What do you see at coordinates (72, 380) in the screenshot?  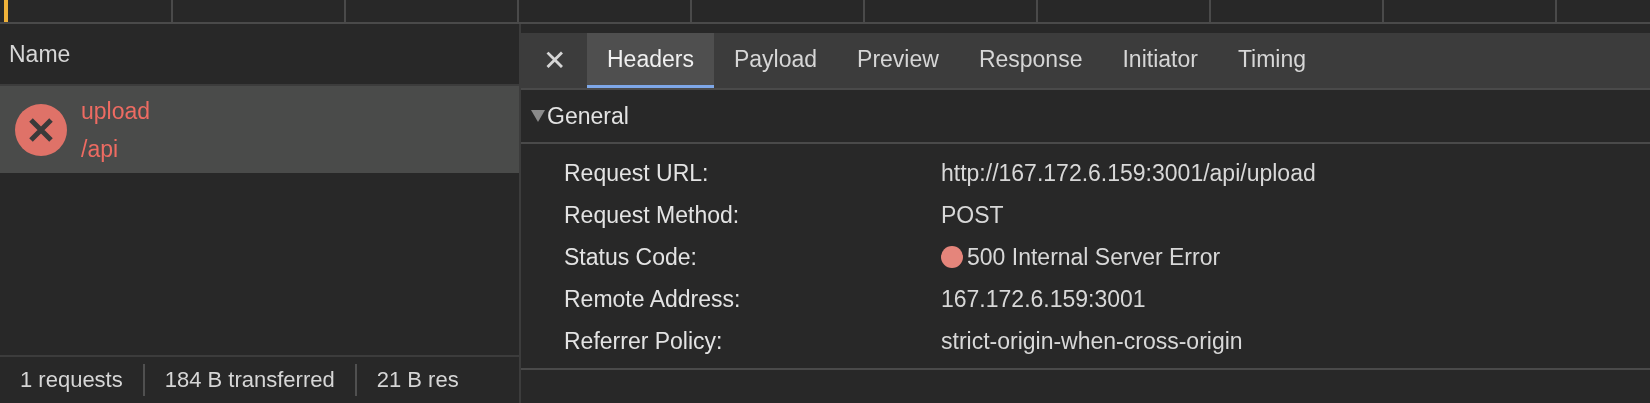 I see `summary-text: 1 requests` at bounding box center [72, 380].